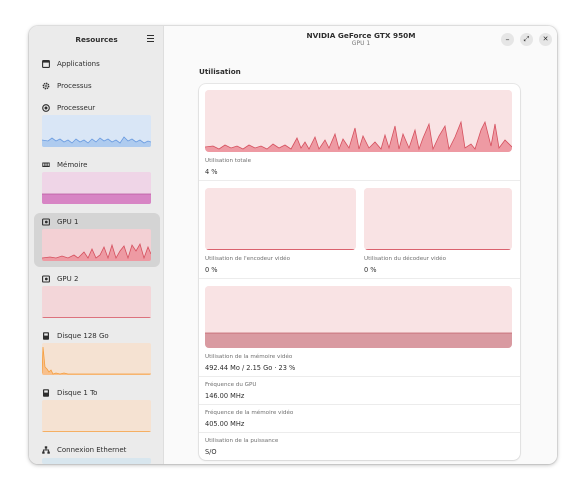 The width and height of the screenshot is (587, 499). I want to click on sidebar-title: Resources, so click(96, 39).